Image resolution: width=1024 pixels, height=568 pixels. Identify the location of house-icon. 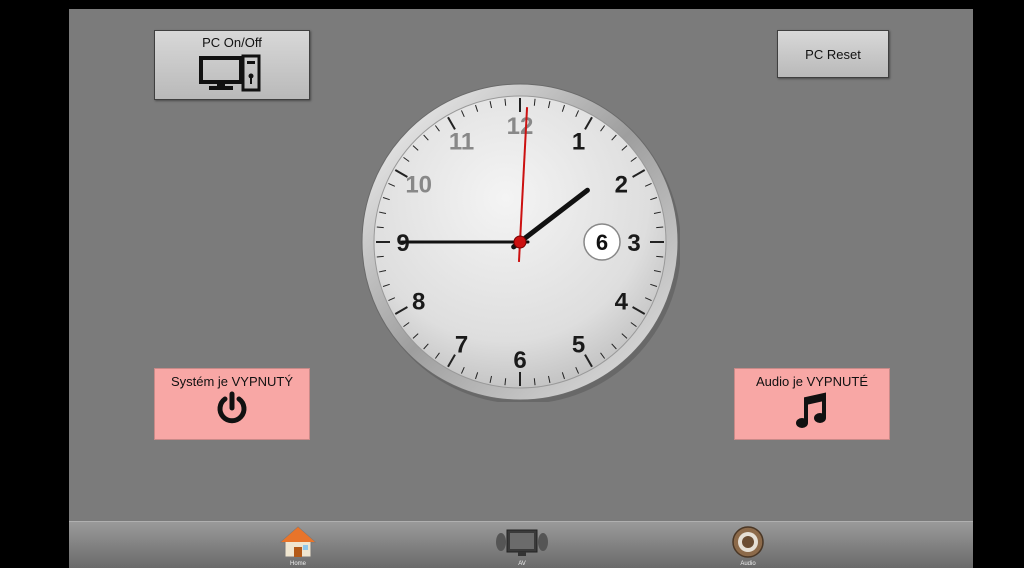
(298, 542).